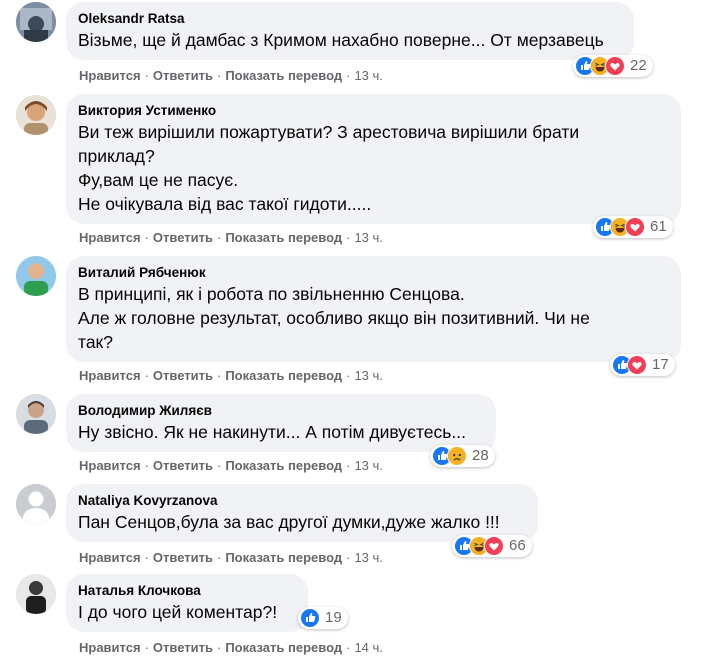 This screenshot has width=717, height=661. Describe the element at coordinates (116, 156) in the screenshot. I see `comment-text-line: приклад?` at that location.